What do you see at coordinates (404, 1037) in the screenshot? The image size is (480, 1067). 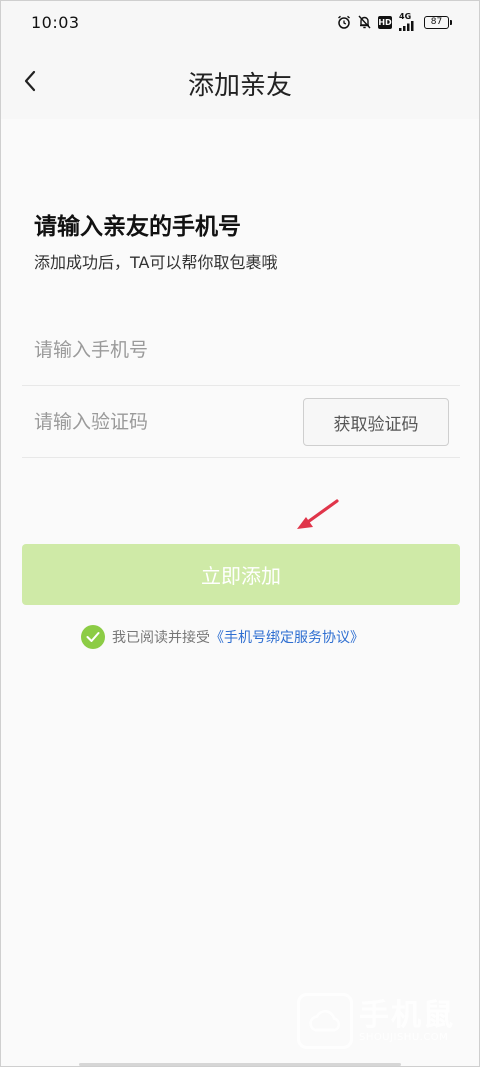 I see `watermark-url: SHOUJISHU.COM` at bounding box center [404, 1037].